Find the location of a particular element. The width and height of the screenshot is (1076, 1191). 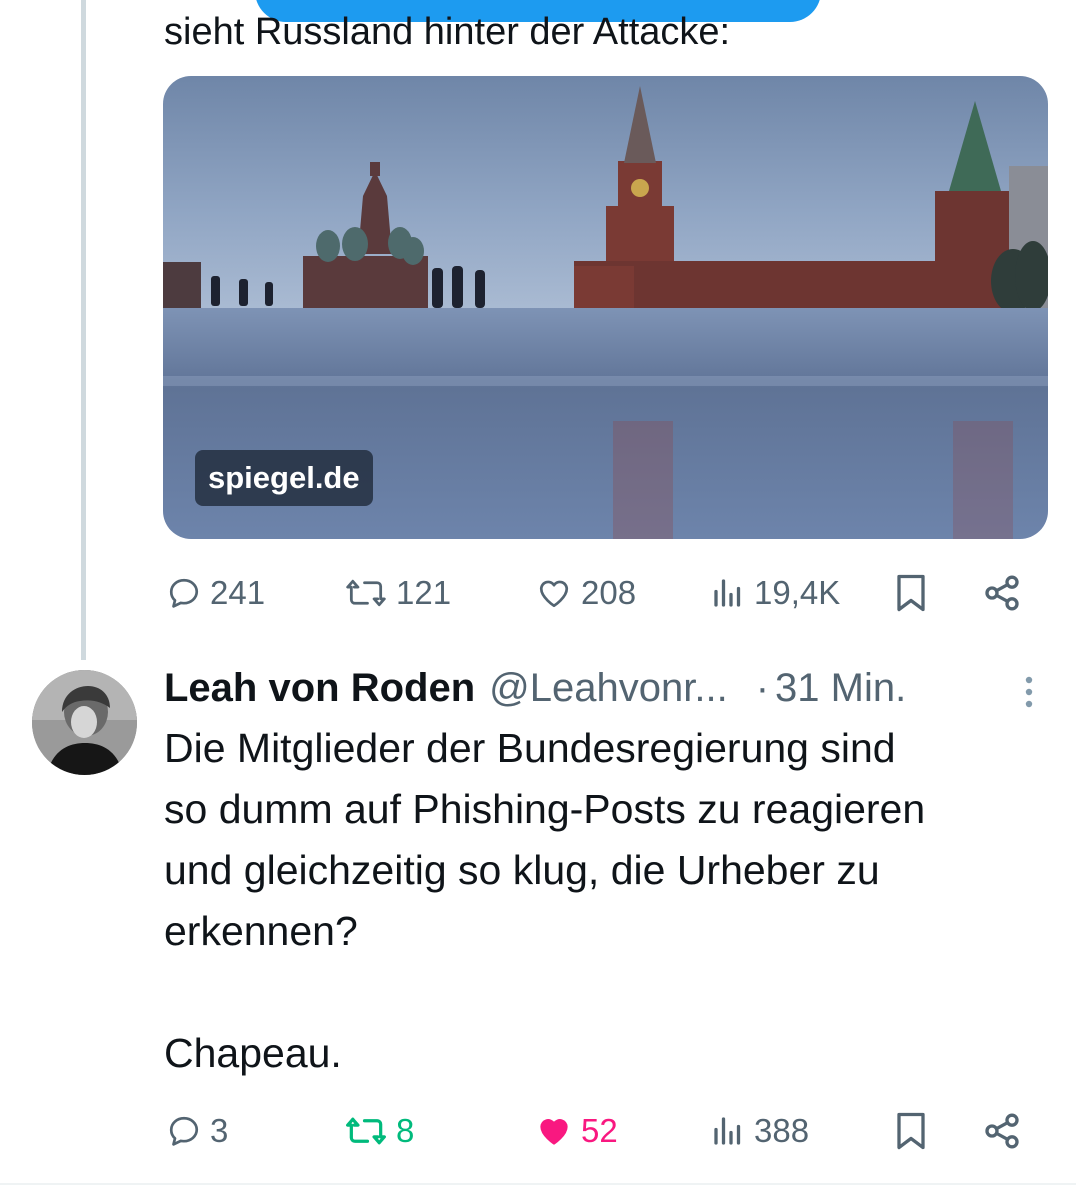

reply-button: 3 is located at coordinates (197, 1131).